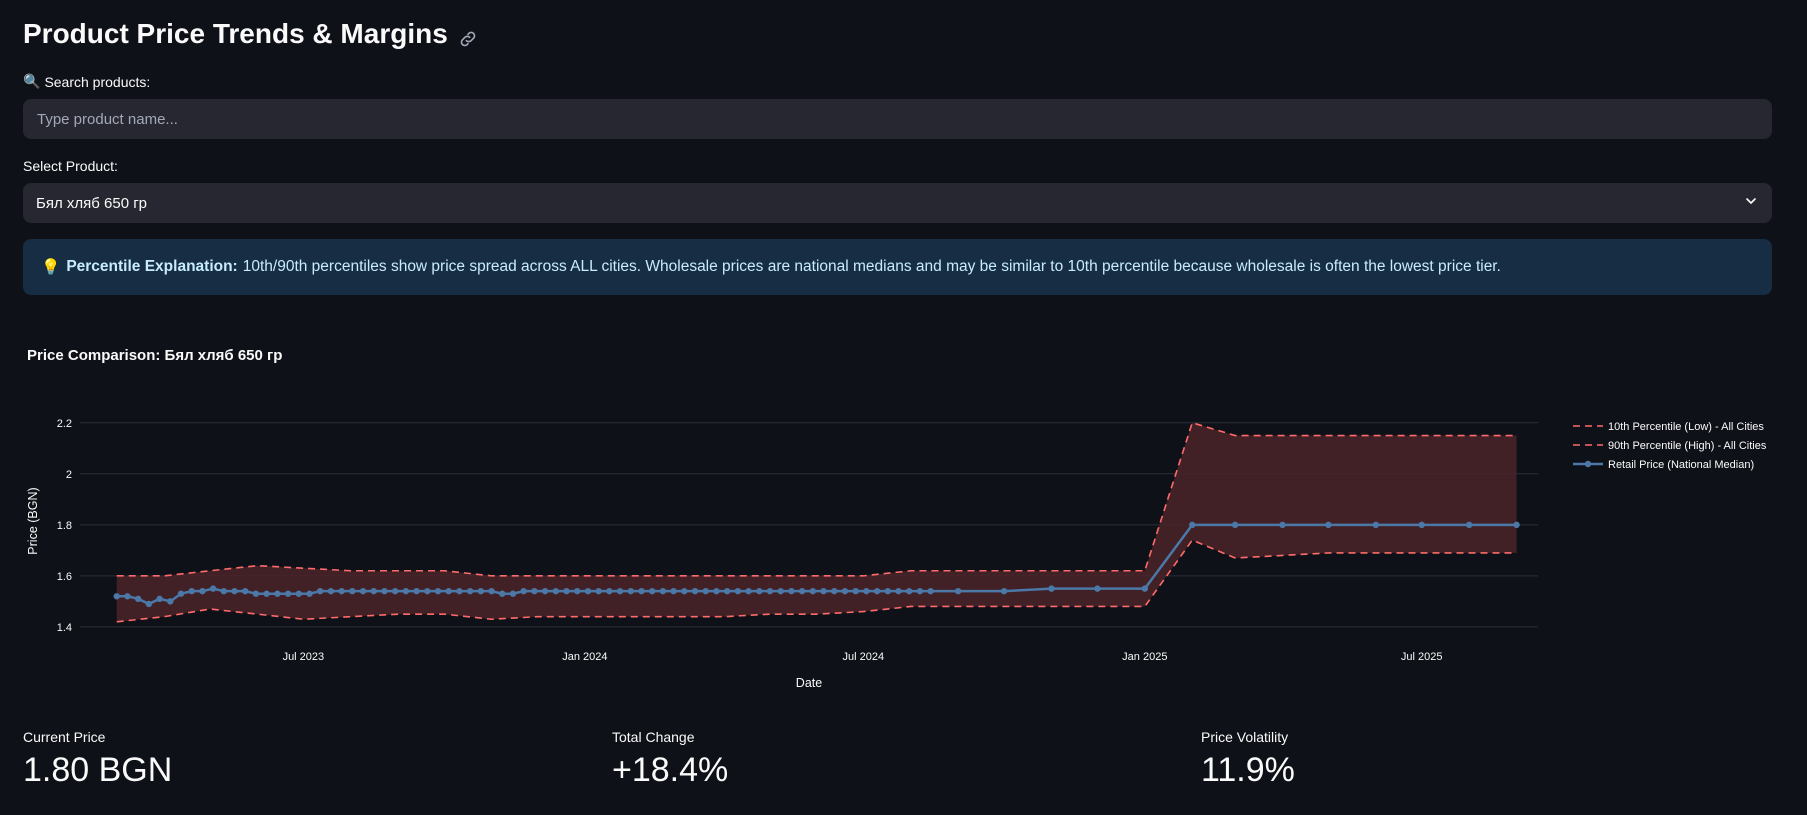 This screenshot has width=1807, height=815. I want to click on metric-price-volatility: Price Volatility 11.9%, so click(1248, 759).